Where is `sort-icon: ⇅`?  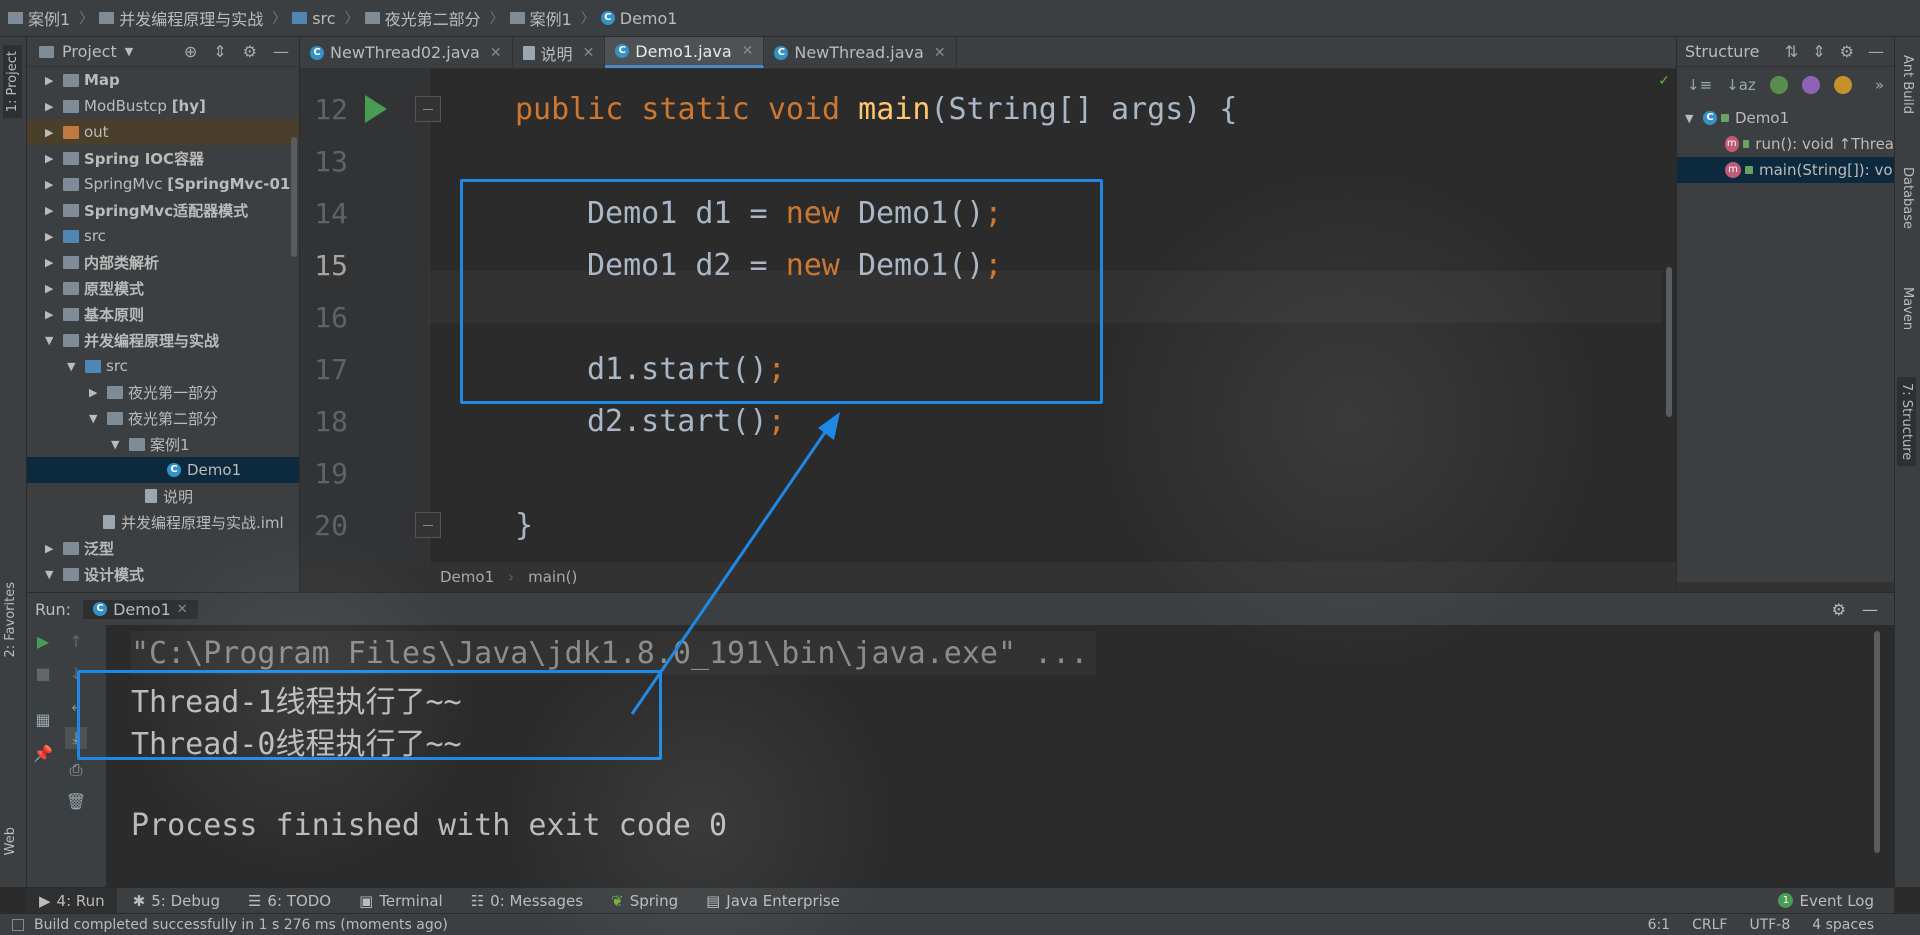 sort-icon: ⇅ is located at coordinates (1791, 51).